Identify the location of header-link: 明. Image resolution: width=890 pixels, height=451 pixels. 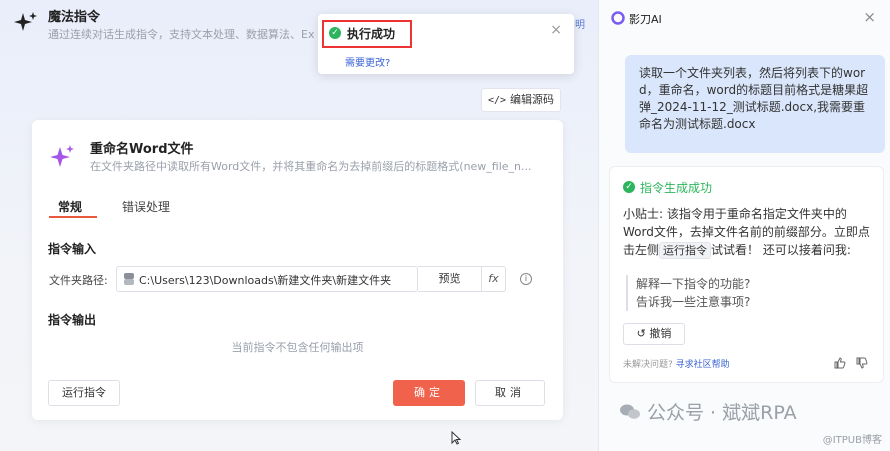
(580, 23).